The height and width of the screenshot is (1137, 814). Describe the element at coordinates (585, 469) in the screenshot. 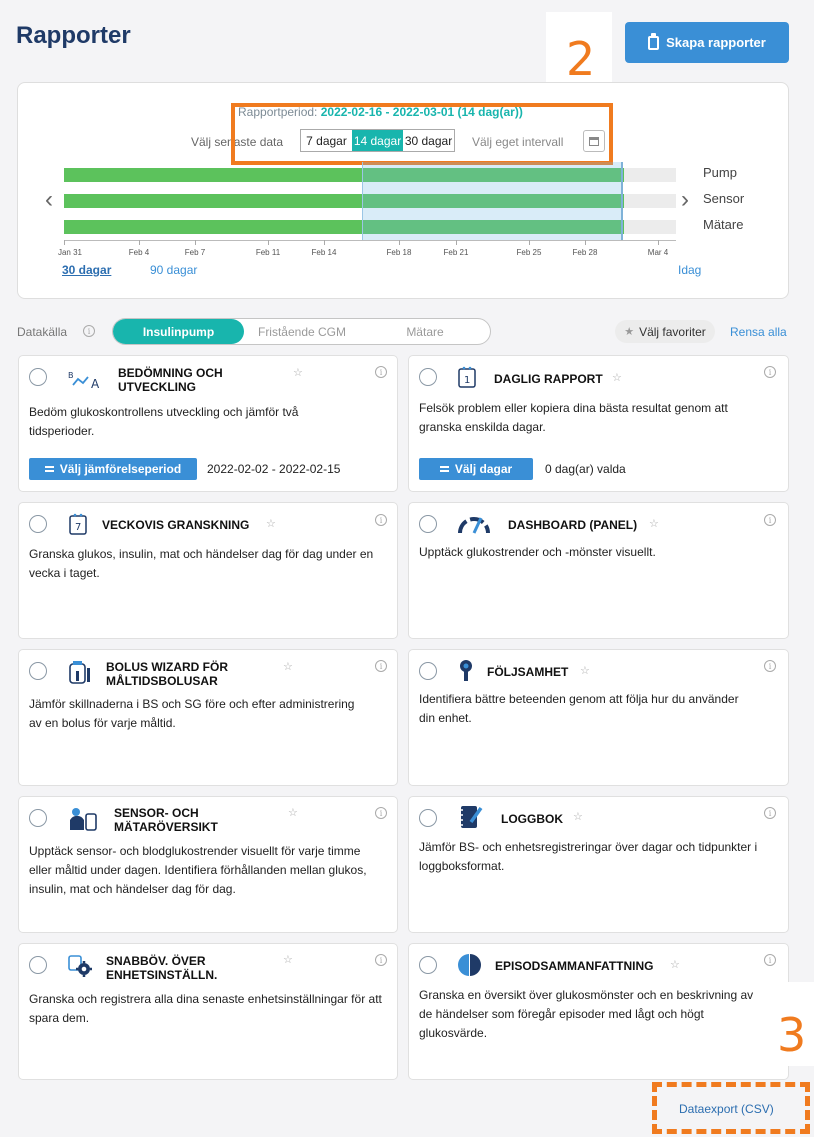

I see `selected-days-value: 0 dag(ar) valda` at that location.